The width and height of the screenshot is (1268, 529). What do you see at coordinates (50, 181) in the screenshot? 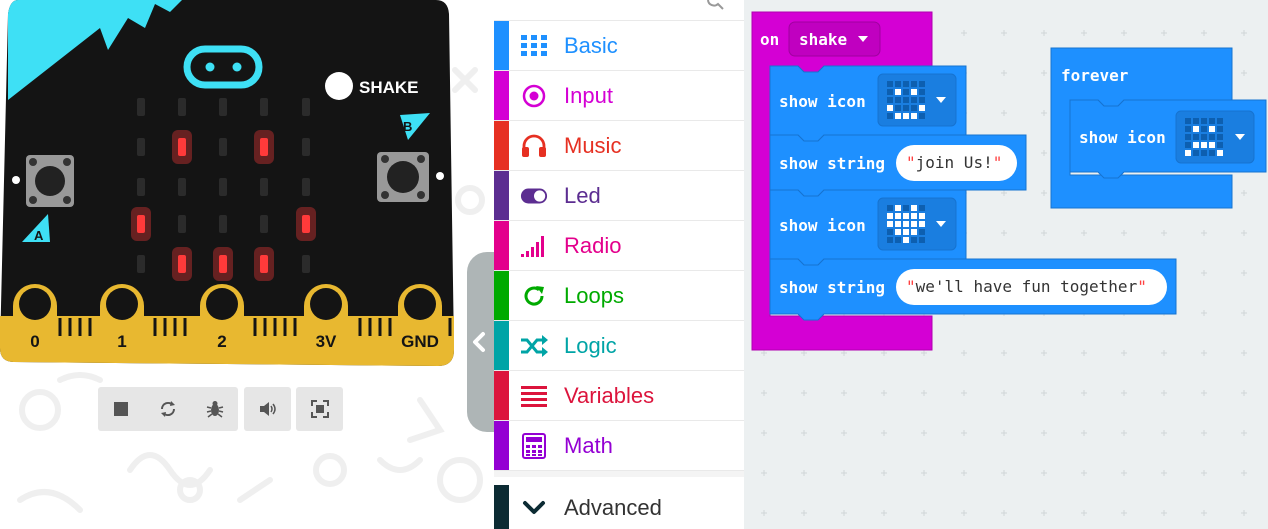
I see `button-a` at bounding box center [50, 181].